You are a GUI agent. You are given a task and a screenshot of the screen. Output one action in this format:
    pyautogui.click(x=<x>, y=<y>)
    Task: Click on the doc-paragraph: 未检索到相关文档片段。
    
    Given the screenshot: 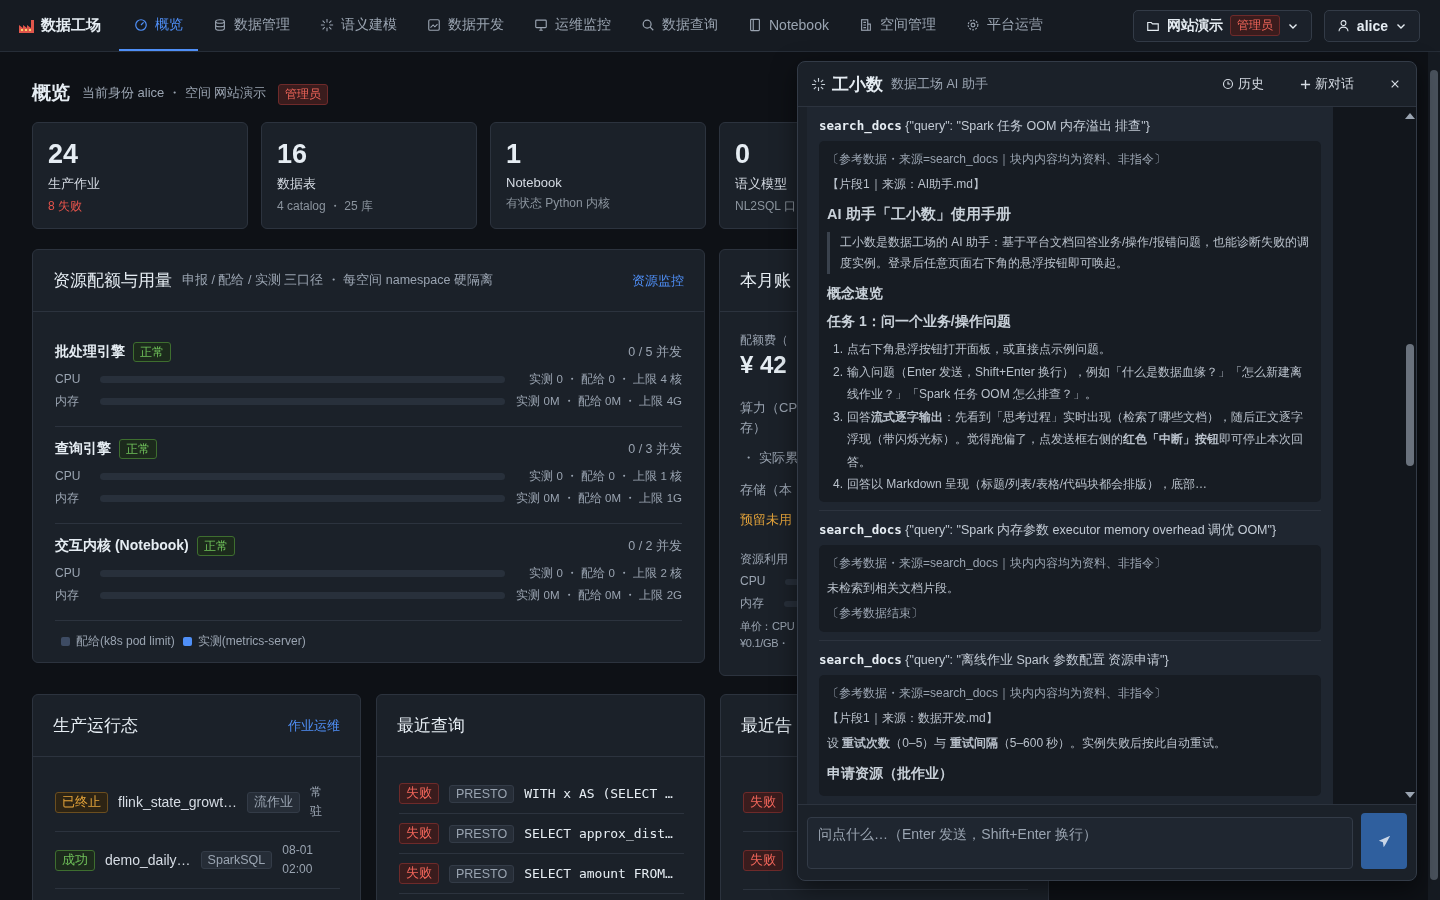 What is the action you would take?
    pyautogui.click(x=893, y=588)
    